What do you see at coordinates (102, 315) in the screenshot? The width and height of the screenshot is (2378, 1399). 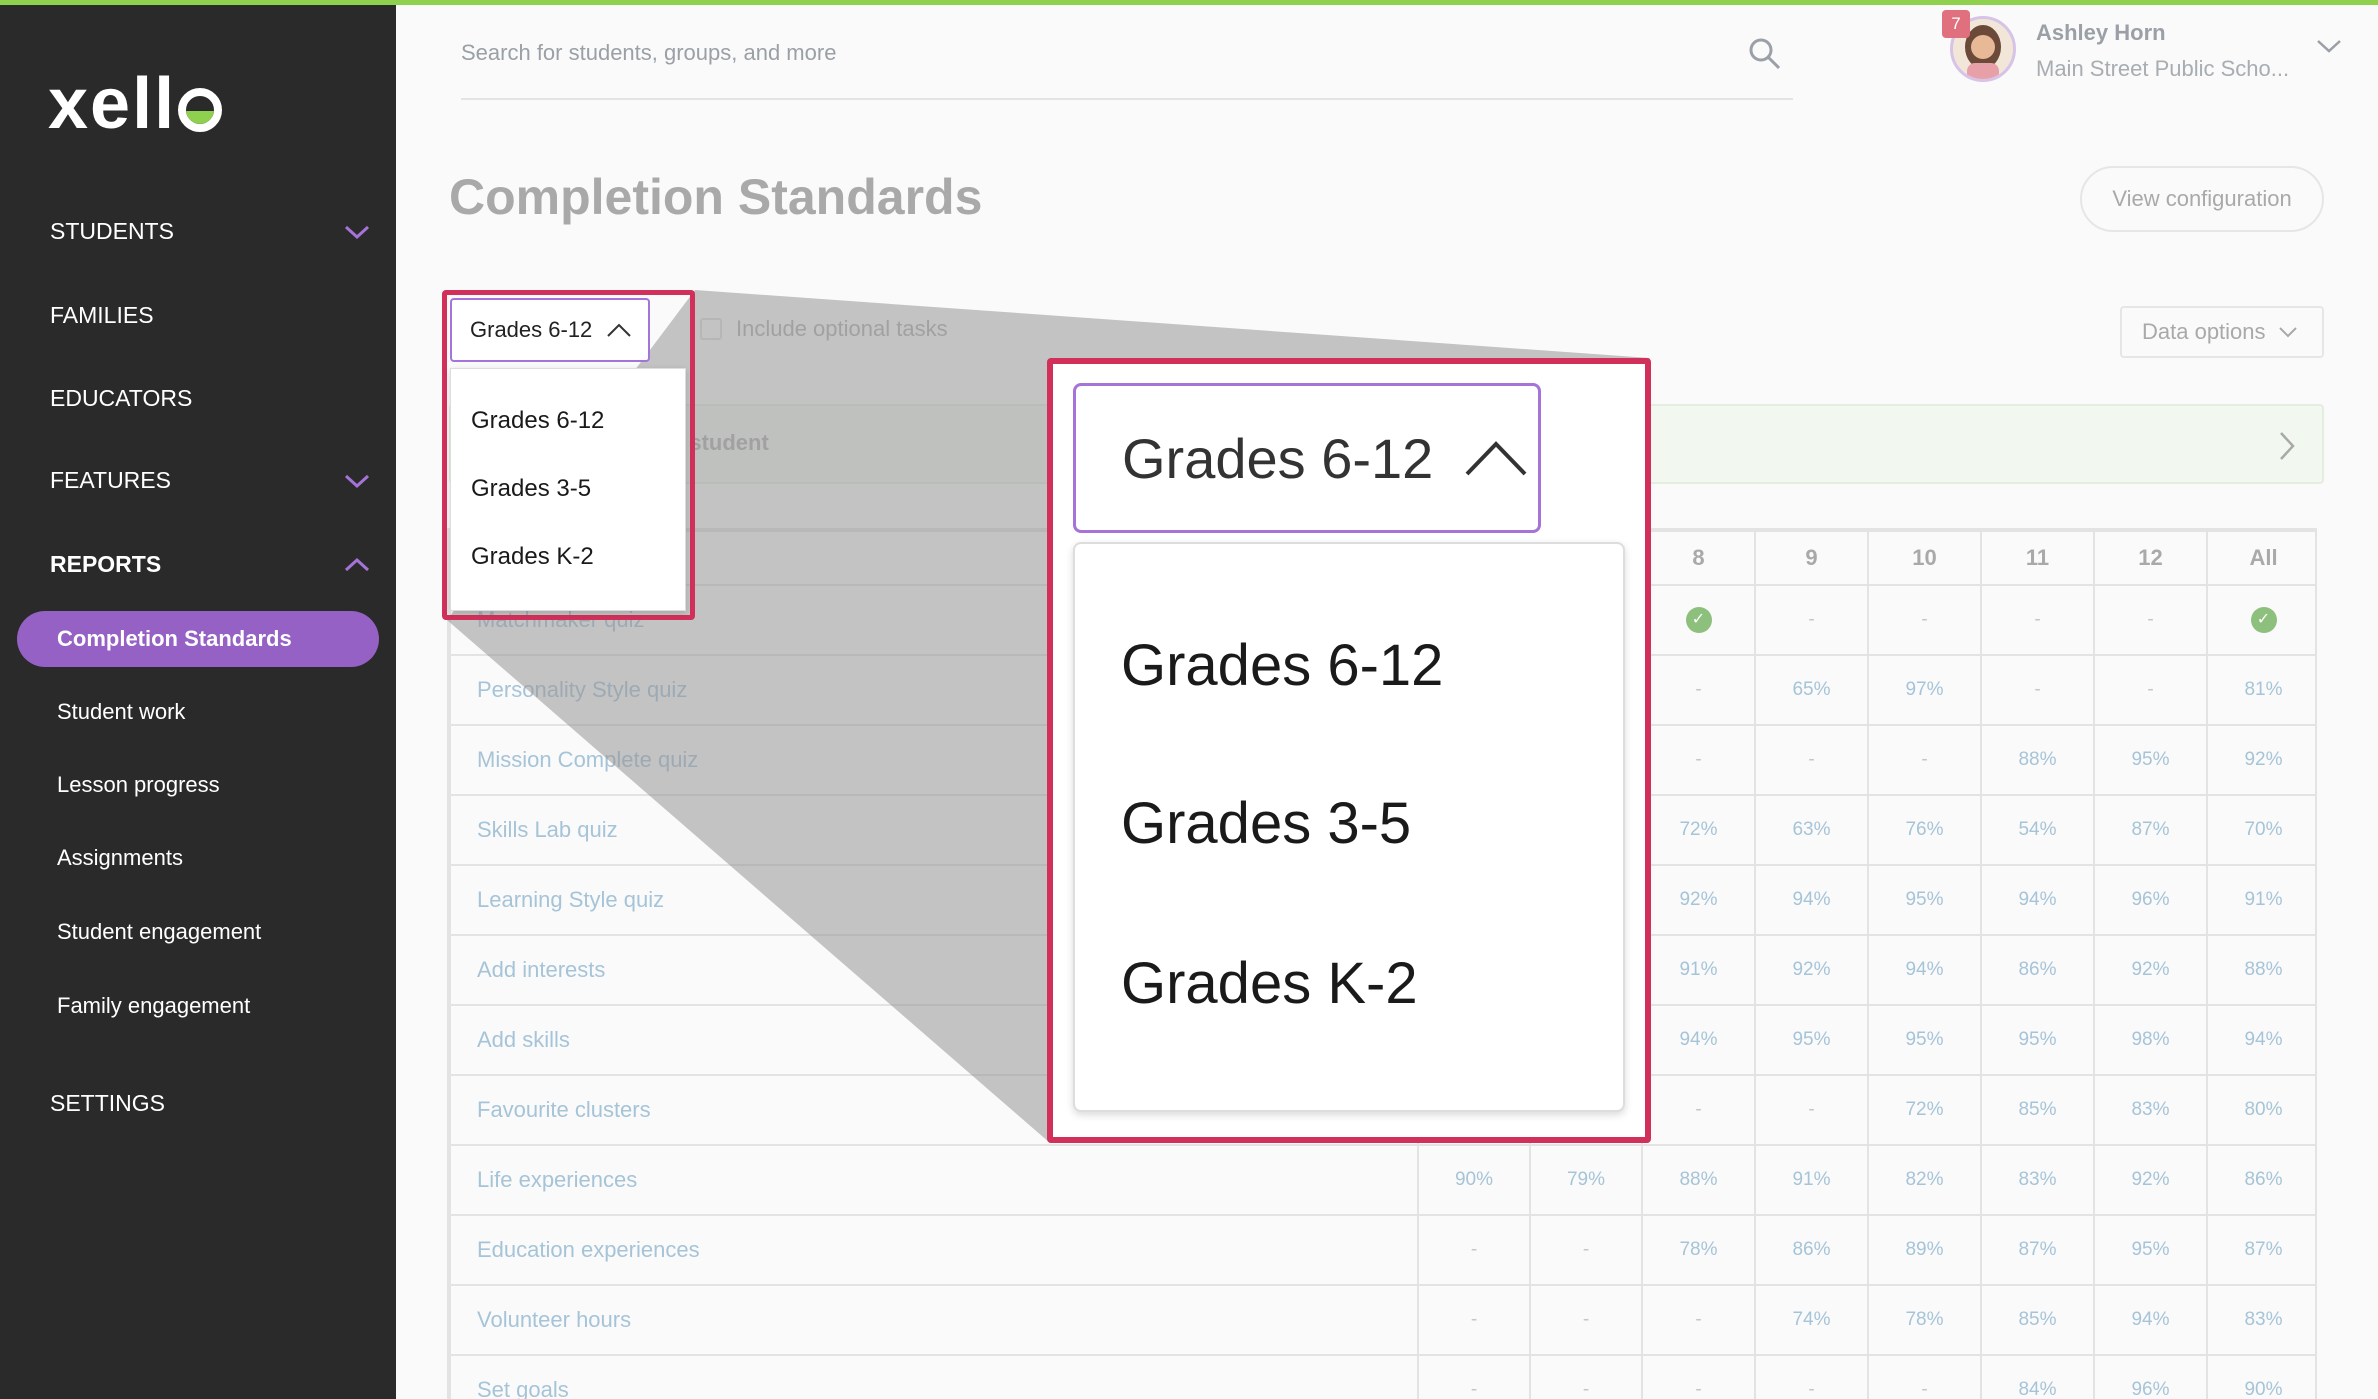 I see `sidebar-item-label: FAMILIES` at bounding box center [102, 315].